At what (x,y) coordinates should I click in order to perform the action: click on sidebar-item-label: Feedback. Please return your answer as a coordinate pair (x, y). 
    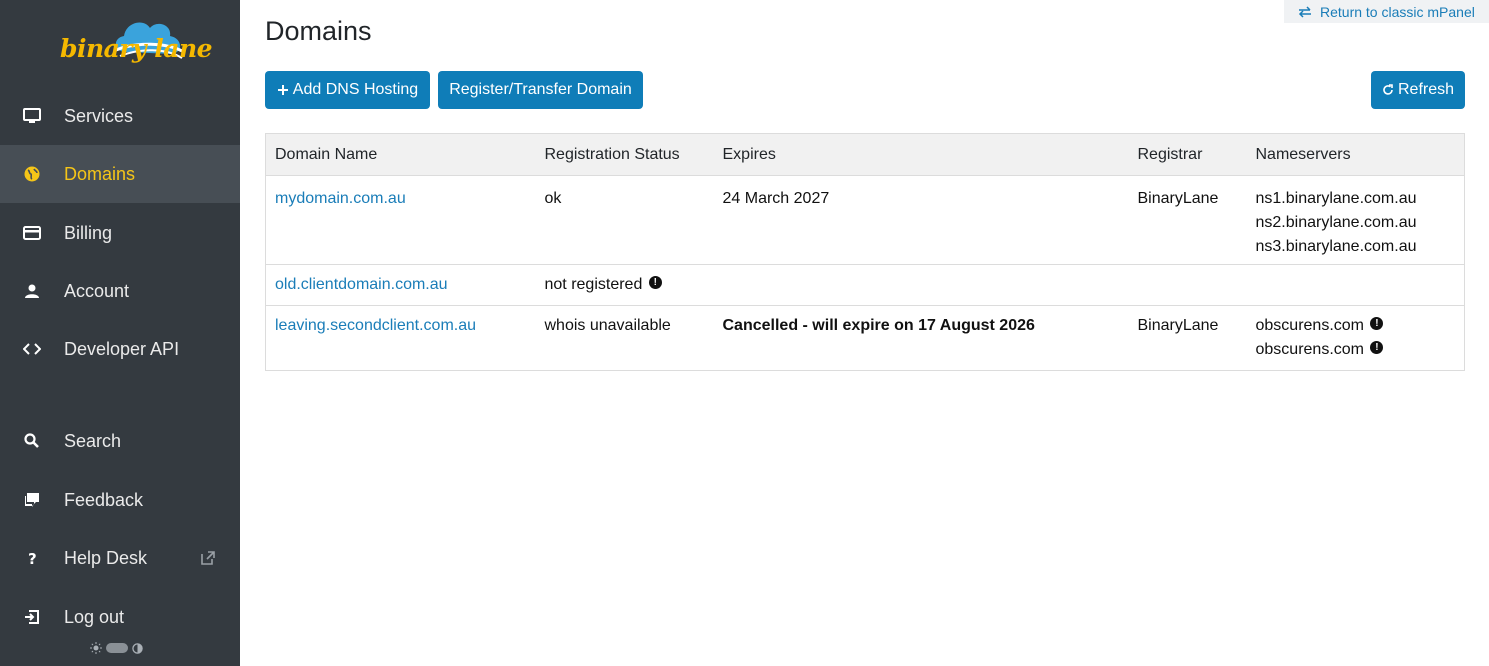
    Looking at the image, I should click on (104, 499).